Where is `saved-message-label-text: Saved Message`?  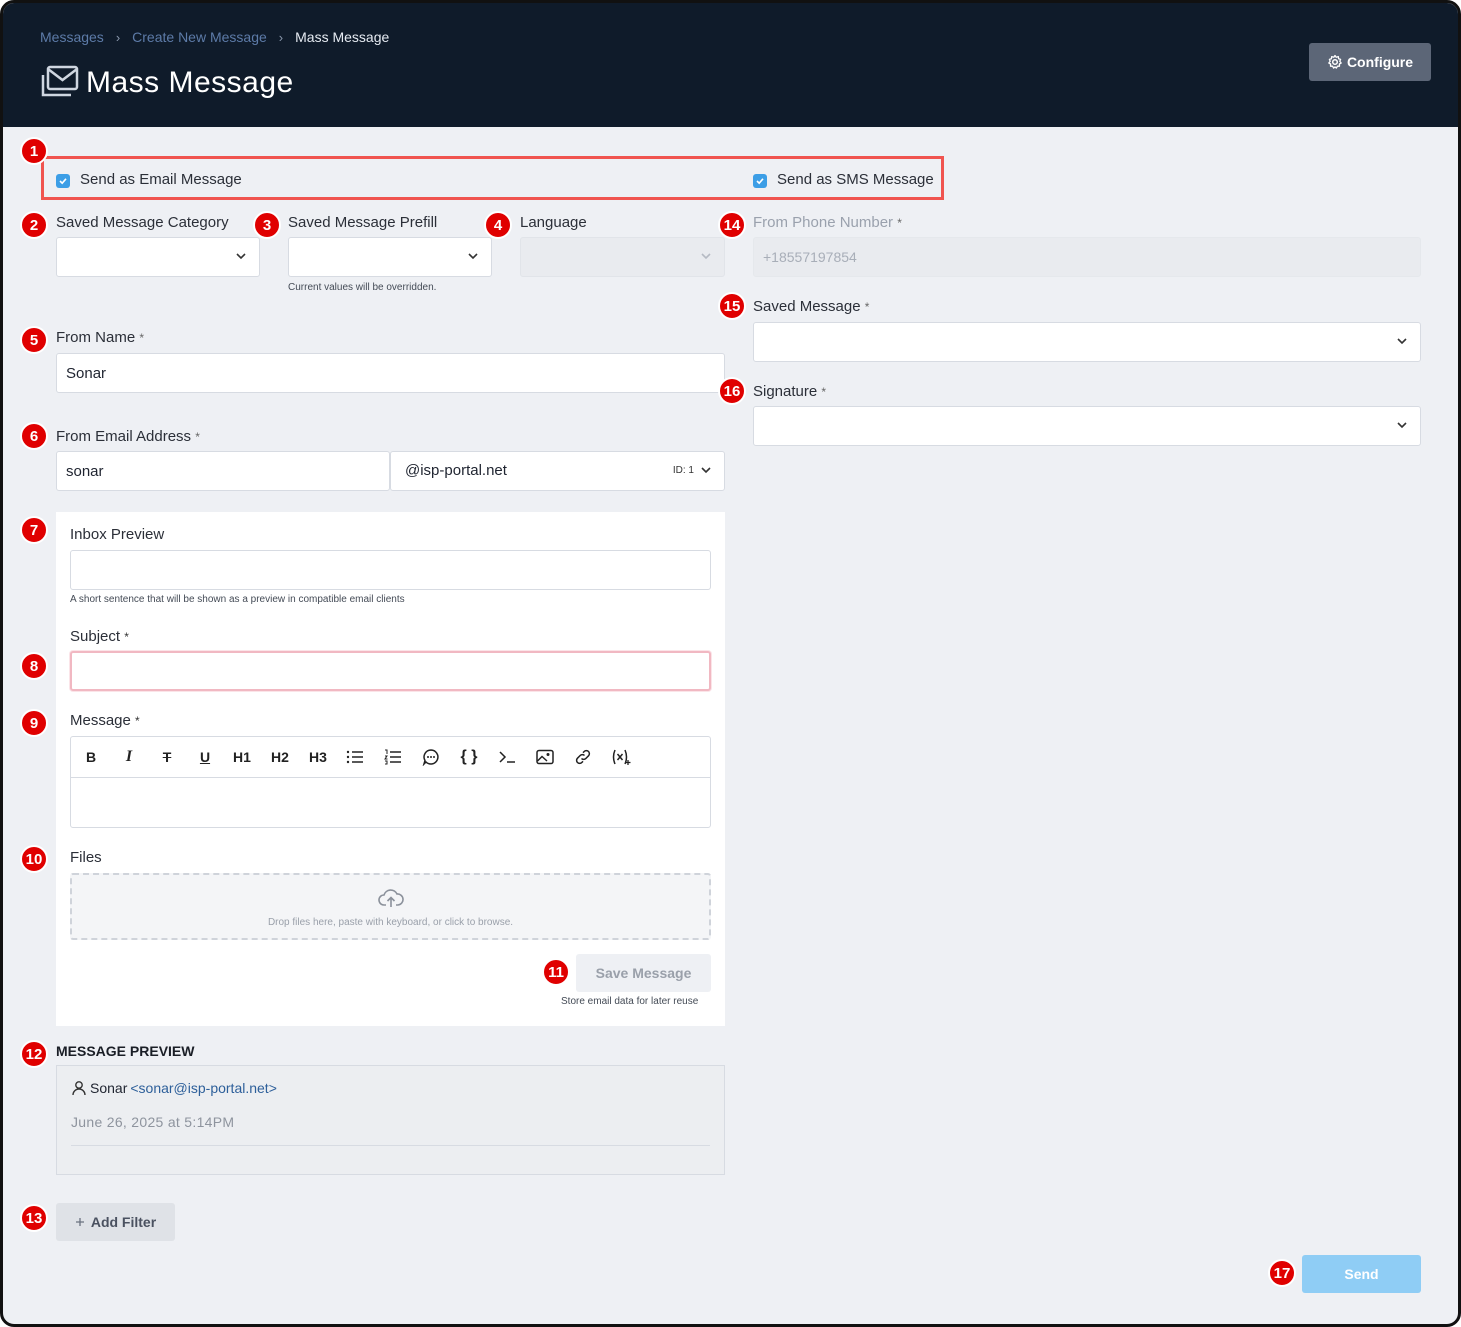
saved-message-label-text: Saved Message is located at coordinates (807, 306).